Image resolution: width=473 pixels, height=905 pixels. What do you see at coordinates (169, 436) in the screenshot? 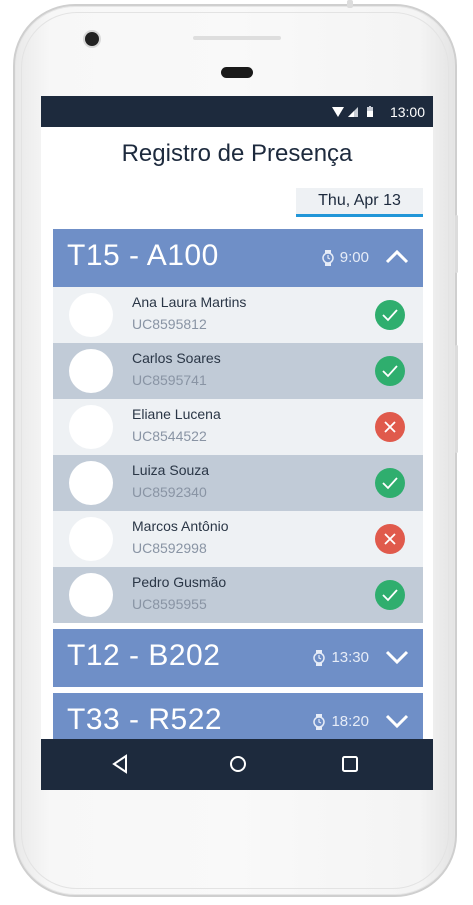
I see `student-id: UC8544522` at bounding box center [169, 436].